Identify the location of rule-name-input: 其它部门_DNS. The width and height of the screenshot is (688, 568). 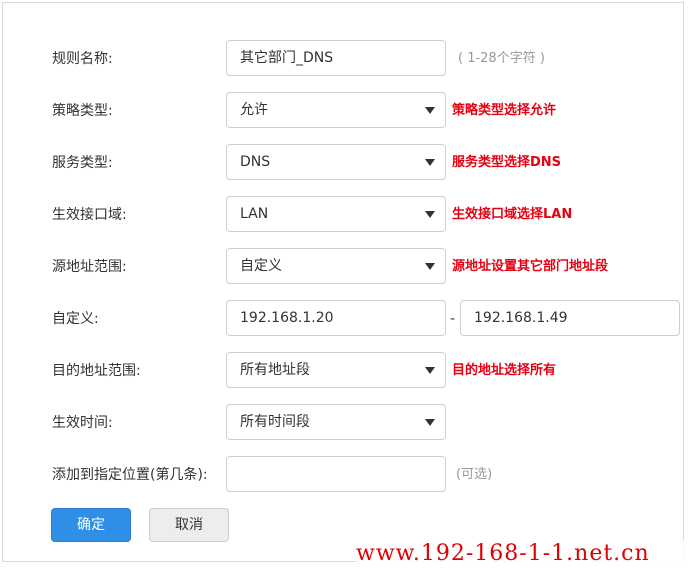
(336, 58).